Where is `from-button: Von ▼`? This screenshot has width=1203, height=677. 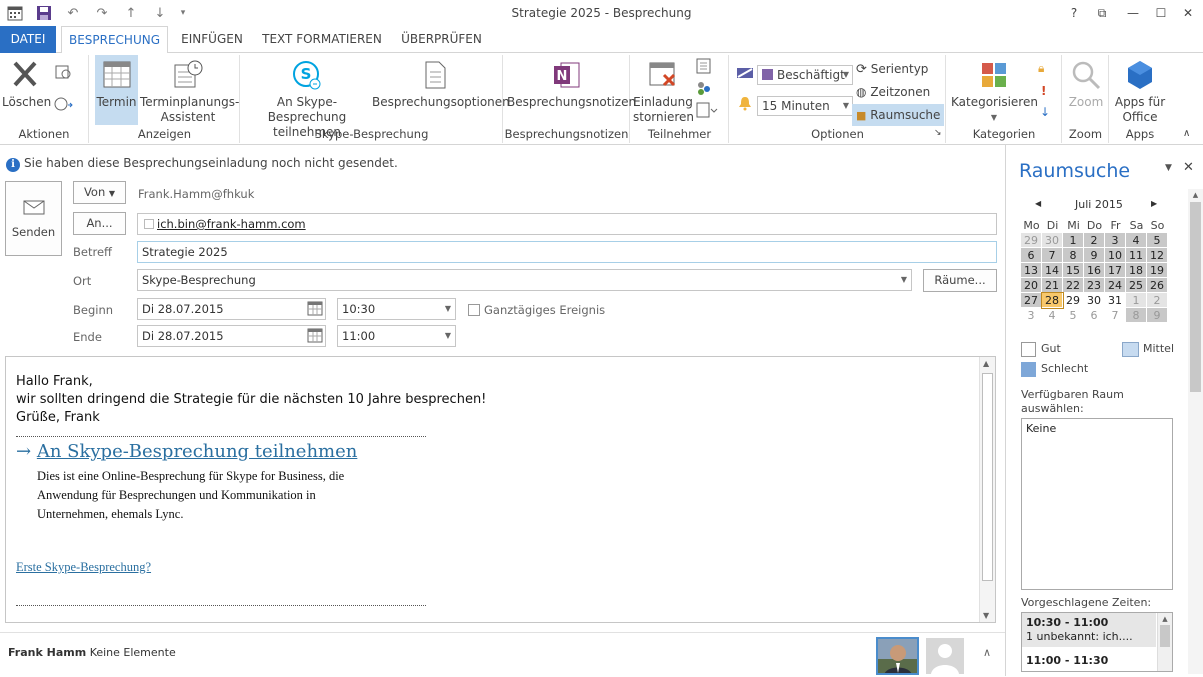 from-button: Von ▼ is located at coordinates (99, 192).